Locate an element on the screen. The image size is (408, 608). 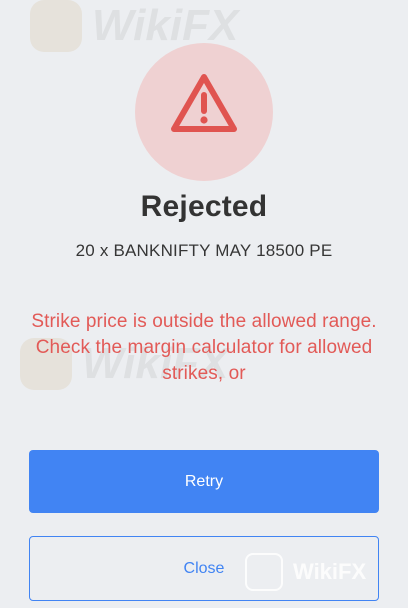
warning-triangle-icon is located at coordinates (204, 103).